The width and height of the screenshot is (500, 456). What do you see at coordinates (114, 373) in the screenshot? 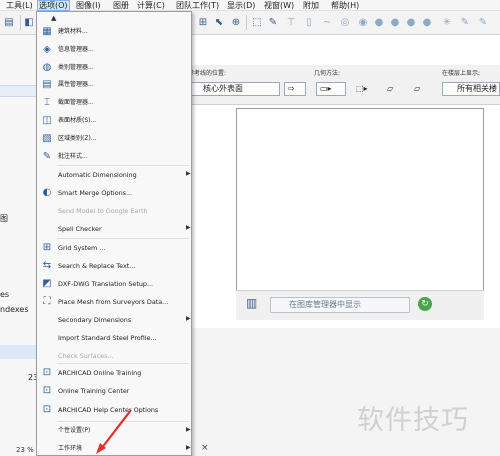
I see `menu-item: ⊡ ARCHICAD Online Training` at bounding box center [114, 373].